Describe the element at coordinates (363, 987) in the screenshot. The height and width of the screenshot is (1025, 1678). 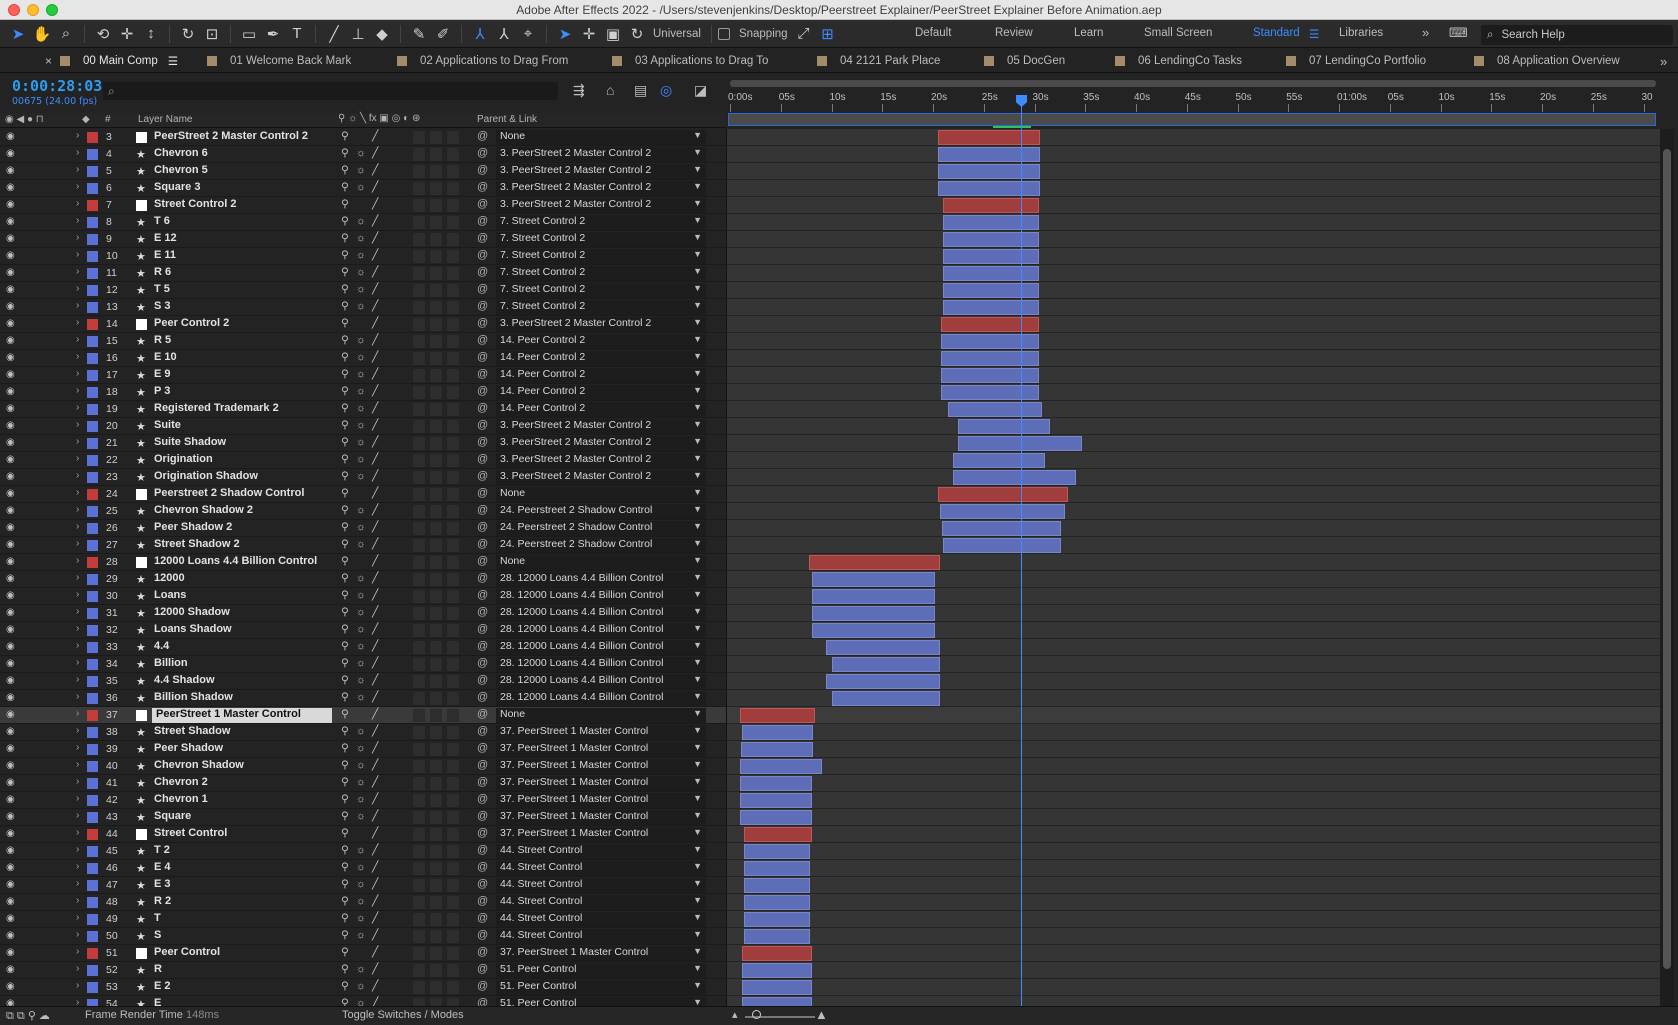
I see `layer-row: ◉ › 53 ★ E 2 ⚲ ☼ ╱ @51. Peer Control ▼` at that location.